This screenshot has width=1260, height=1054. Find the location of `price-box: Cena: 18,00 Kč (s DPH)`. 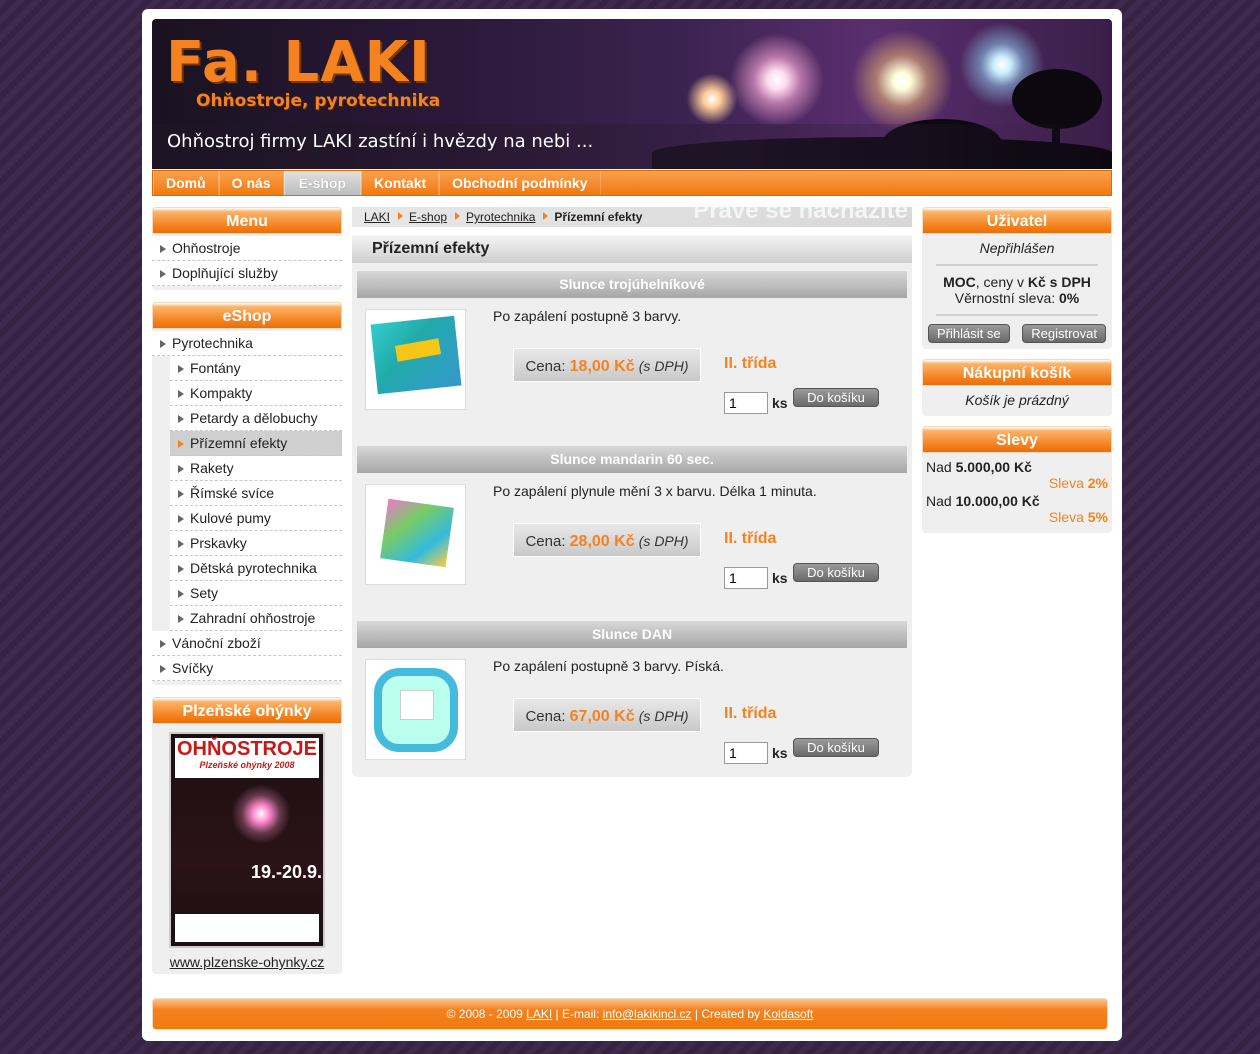

price-box: Cena: 18,00 Kč (s DPH) is located at coordinates (607, 365).